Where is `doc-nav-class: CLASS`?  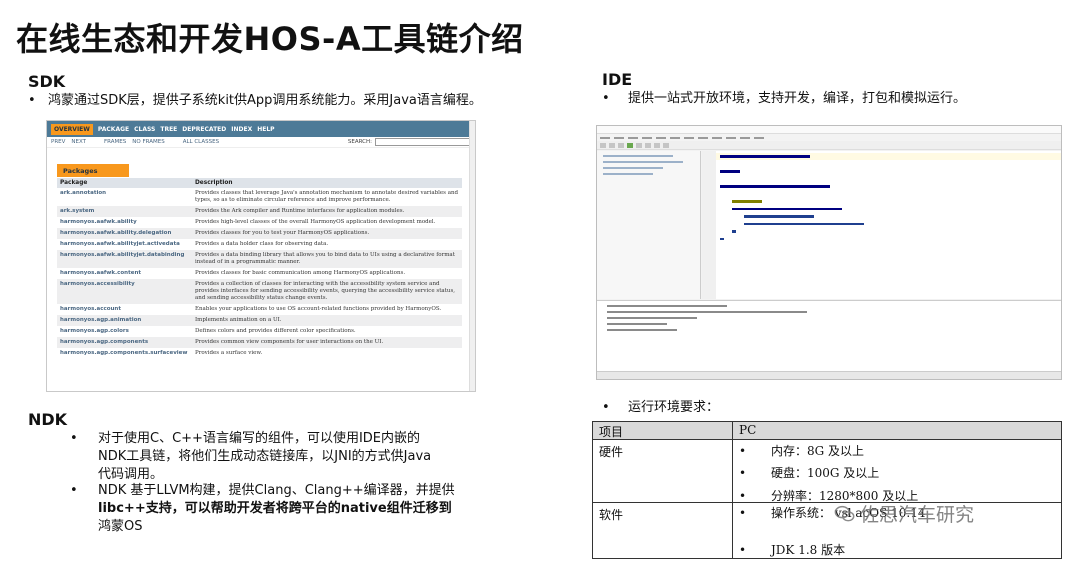
doc-nav-class: CLASS is located at coordinates (144, 129).